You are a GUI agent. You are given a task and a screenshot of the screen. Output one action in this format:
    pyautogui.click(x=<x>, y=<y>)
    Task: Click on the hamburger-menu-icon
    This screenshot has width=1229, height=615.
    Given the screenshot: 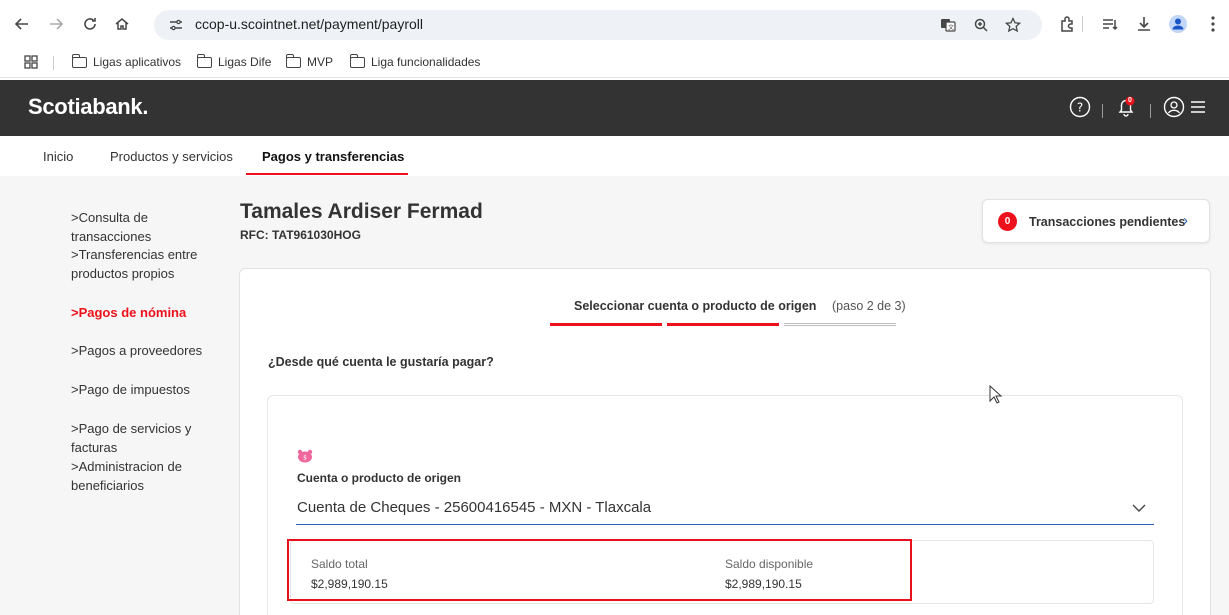 What is the action you would take?
    pyautogui.click(x=1201, y=110)
    